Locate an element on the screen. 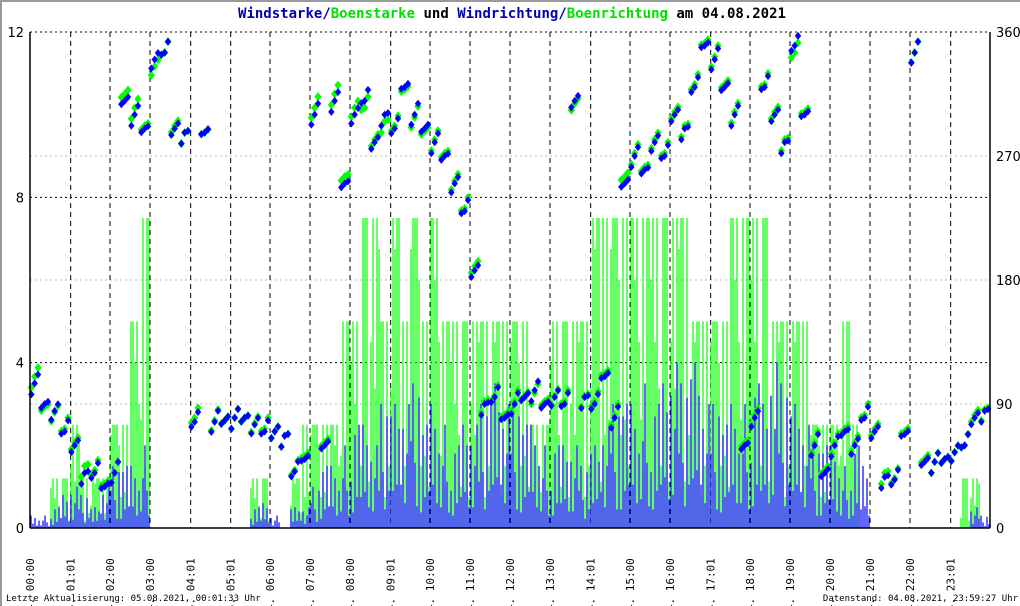 This screenshot has width=1020, height=606. x-tick-label: 04. 08:00 is located at coordinates (350, 582).